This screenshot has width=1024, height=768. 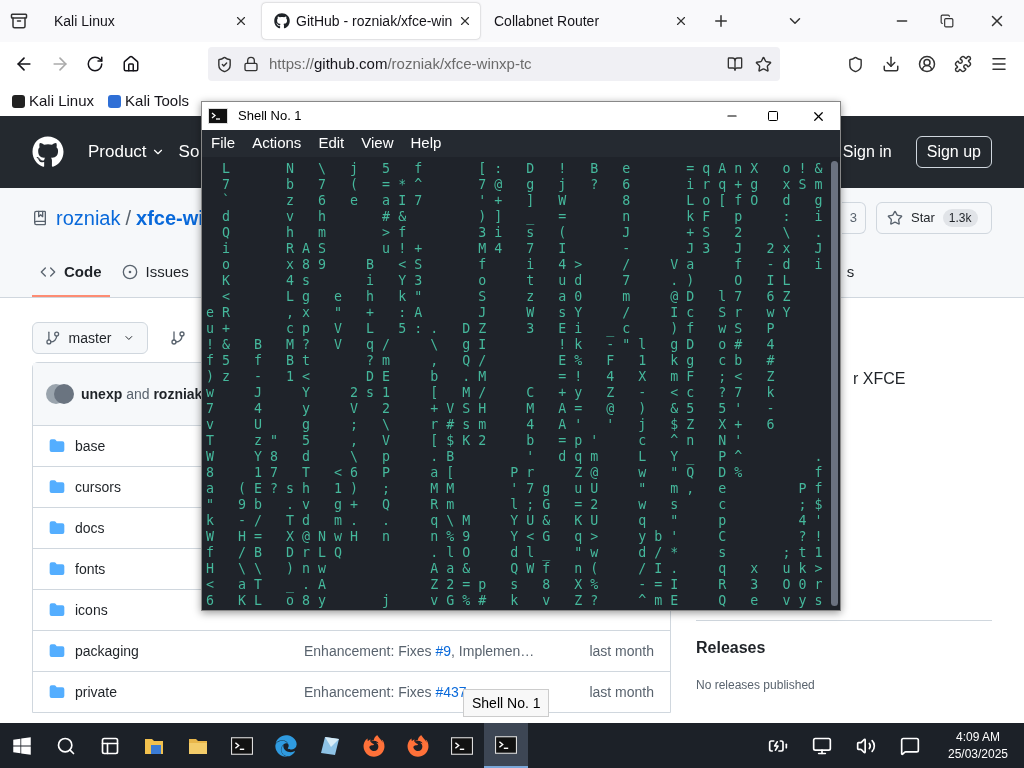 I want to click on branches-icon, so click(x=178, y=338).